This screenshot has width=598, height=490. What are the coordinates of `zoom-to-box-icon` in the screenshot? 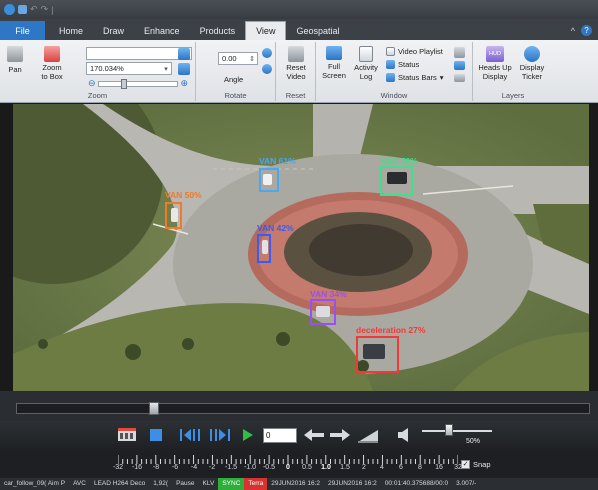 It's located at (52, 54).